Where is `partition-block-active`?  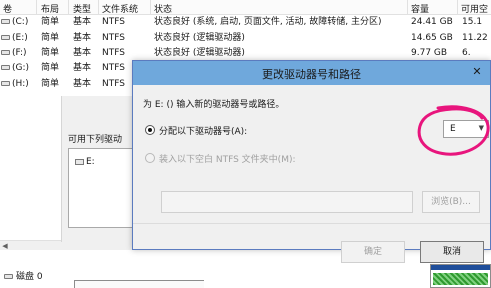 partition-block-active is located at coordinates (460, 276).